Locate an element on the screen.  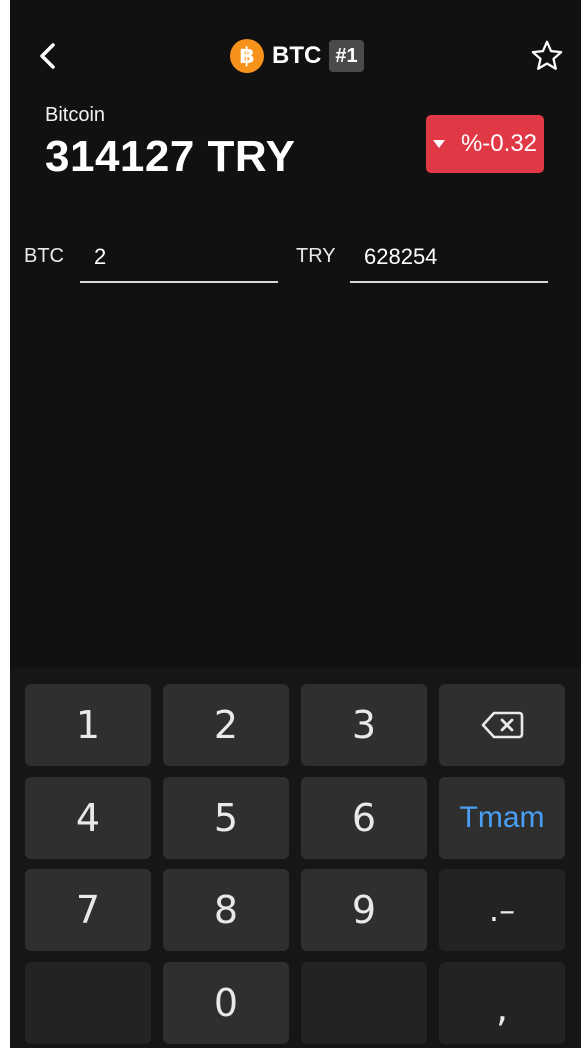
key-6: 6 is located at coordinates (364, 818).